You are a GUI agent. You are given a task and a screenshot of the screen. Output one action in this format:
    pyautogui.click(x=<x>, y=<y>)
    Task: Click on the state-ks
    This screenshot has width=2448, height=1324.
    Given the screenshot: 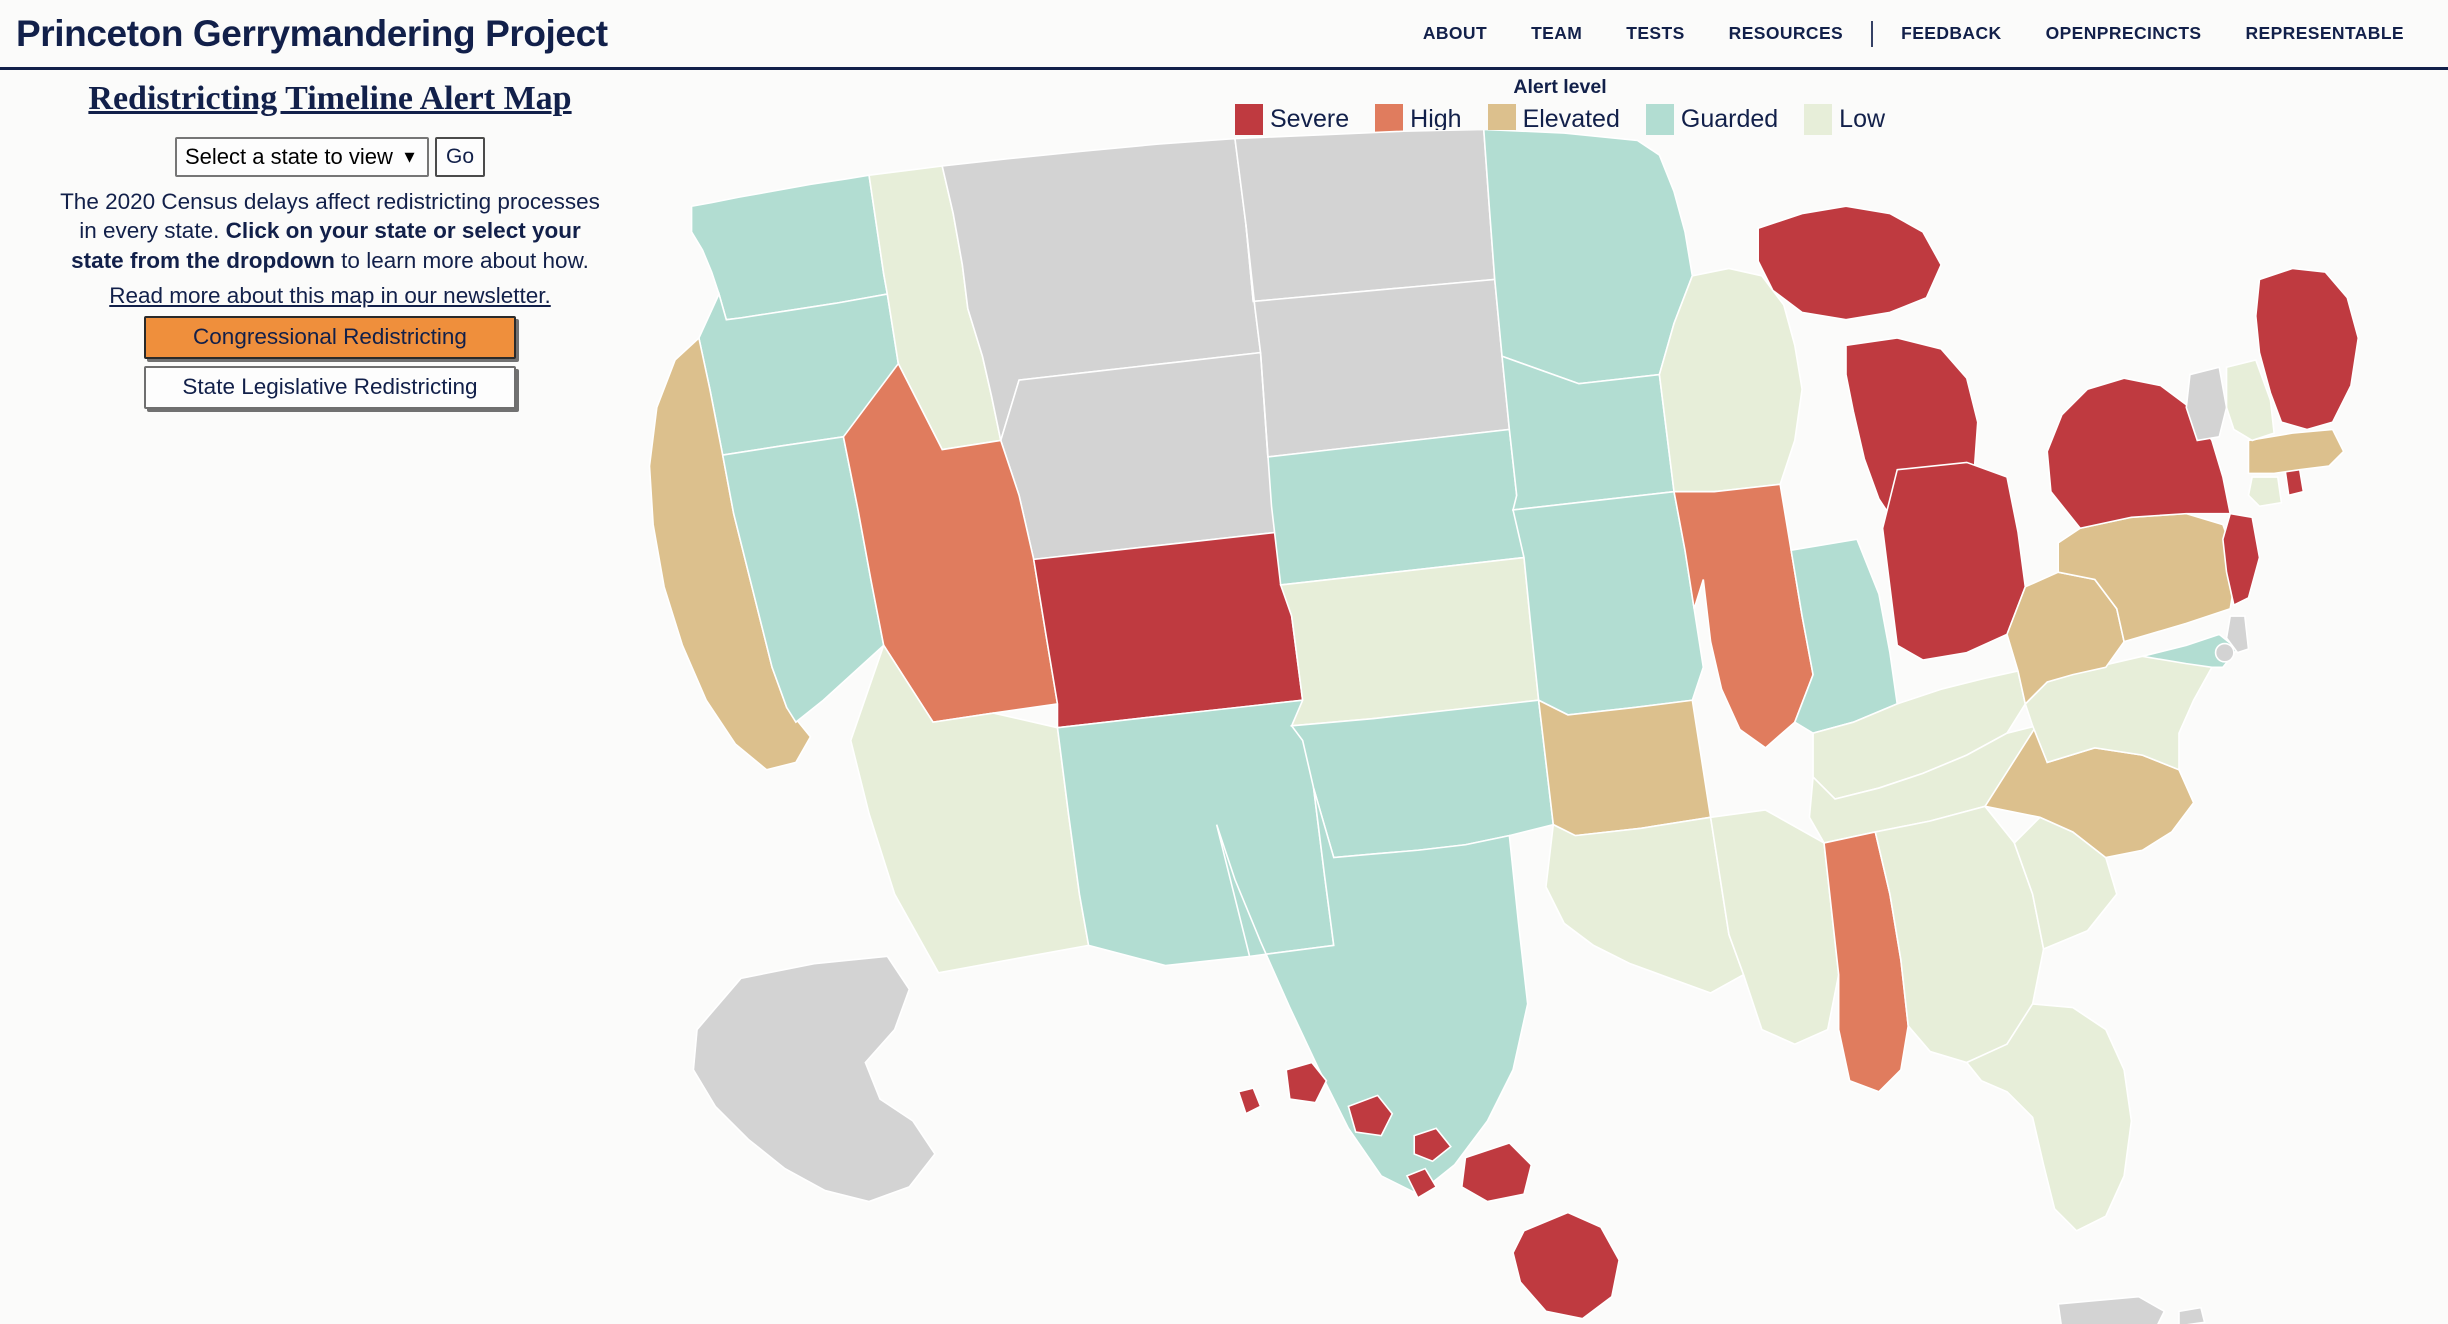 What is the action you would take?
    pyautogui.click(x=1410, y=642)
    